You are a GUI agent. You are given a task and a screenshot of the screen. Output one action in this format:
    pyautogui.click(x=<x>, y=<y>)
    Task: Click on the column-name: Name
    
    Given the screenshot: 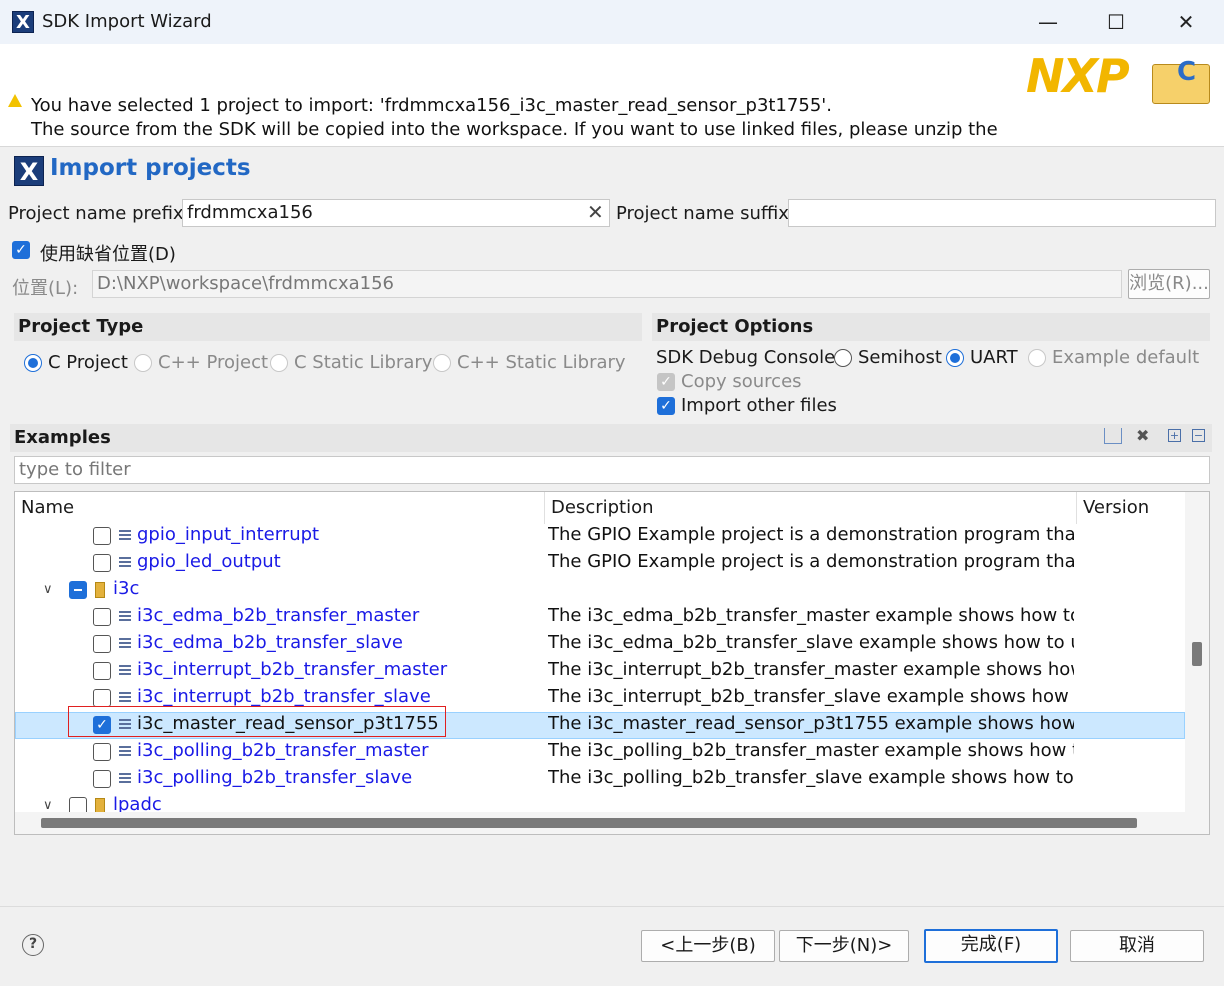 What is the action you would take?
    pyautogui.click(x=280, y=508)
    